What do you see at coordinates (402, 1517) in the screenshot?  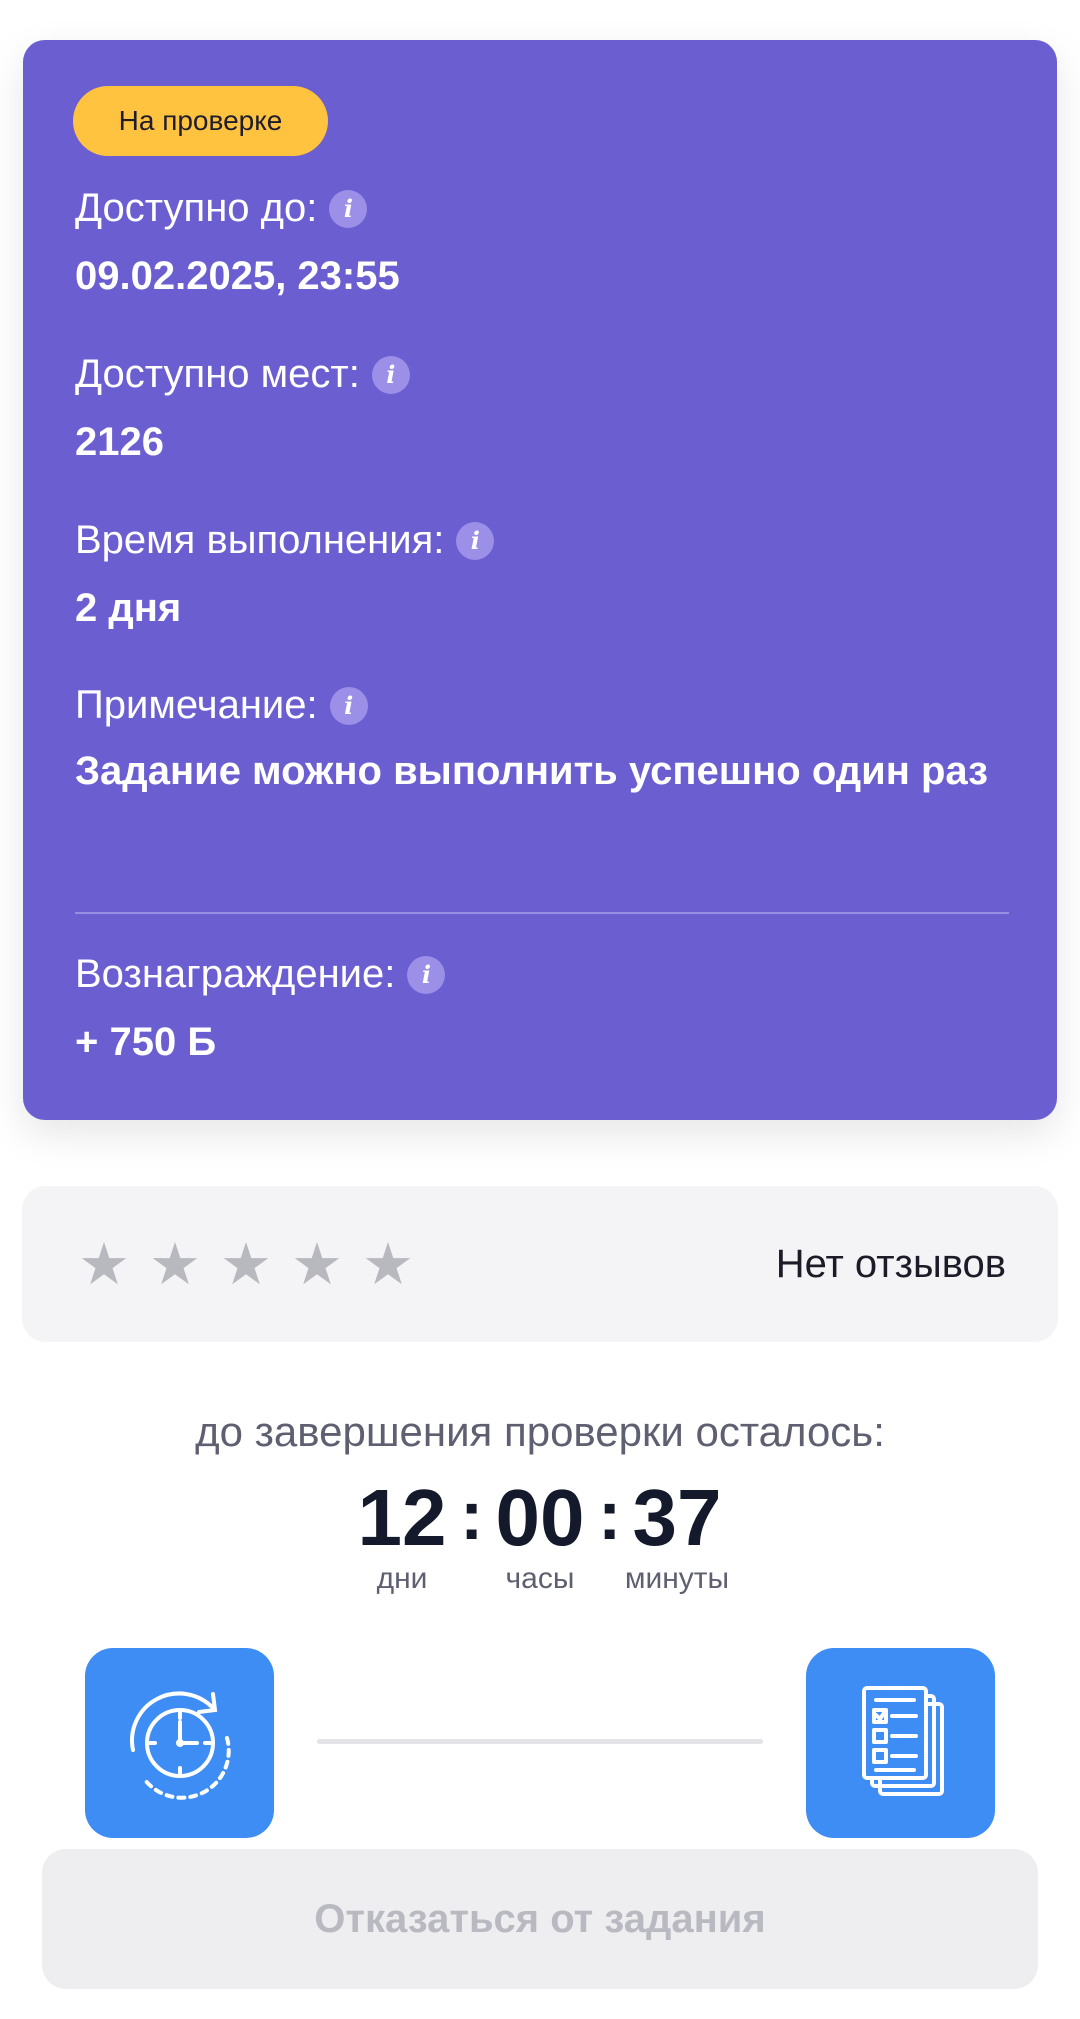 I see `countdown-days: 12` at bounding box center [402, 1517].